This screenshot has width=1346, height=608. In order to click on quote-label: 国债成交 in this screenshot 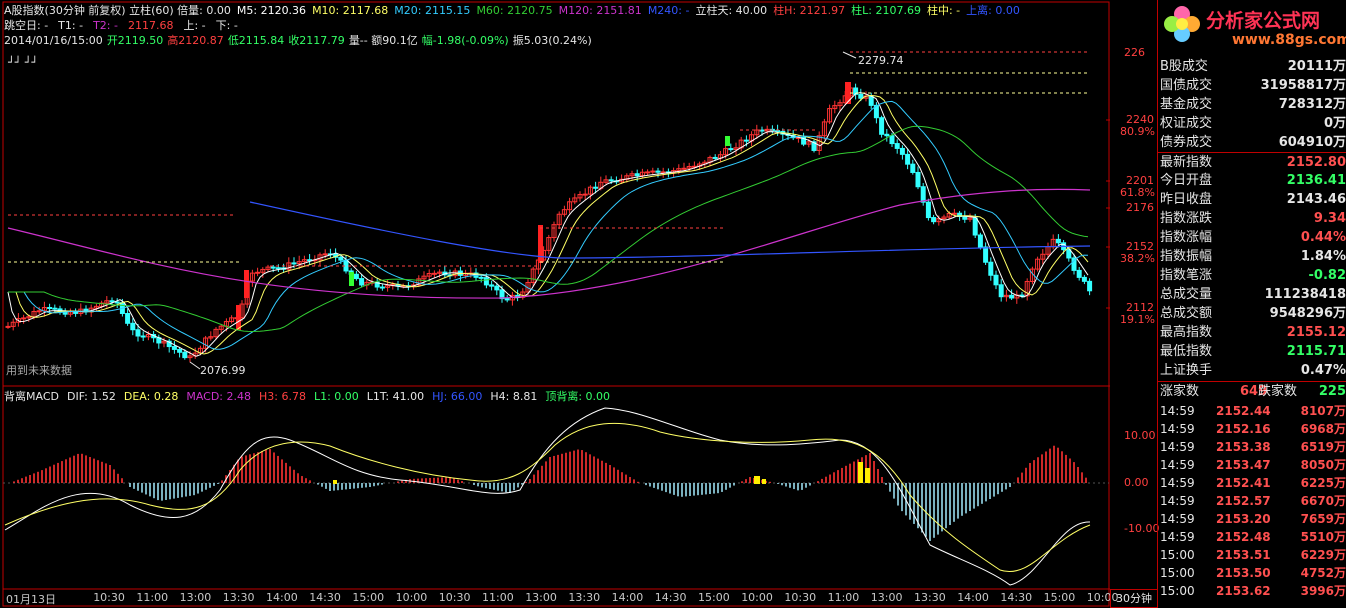, I will do `click(1186, 85)`.